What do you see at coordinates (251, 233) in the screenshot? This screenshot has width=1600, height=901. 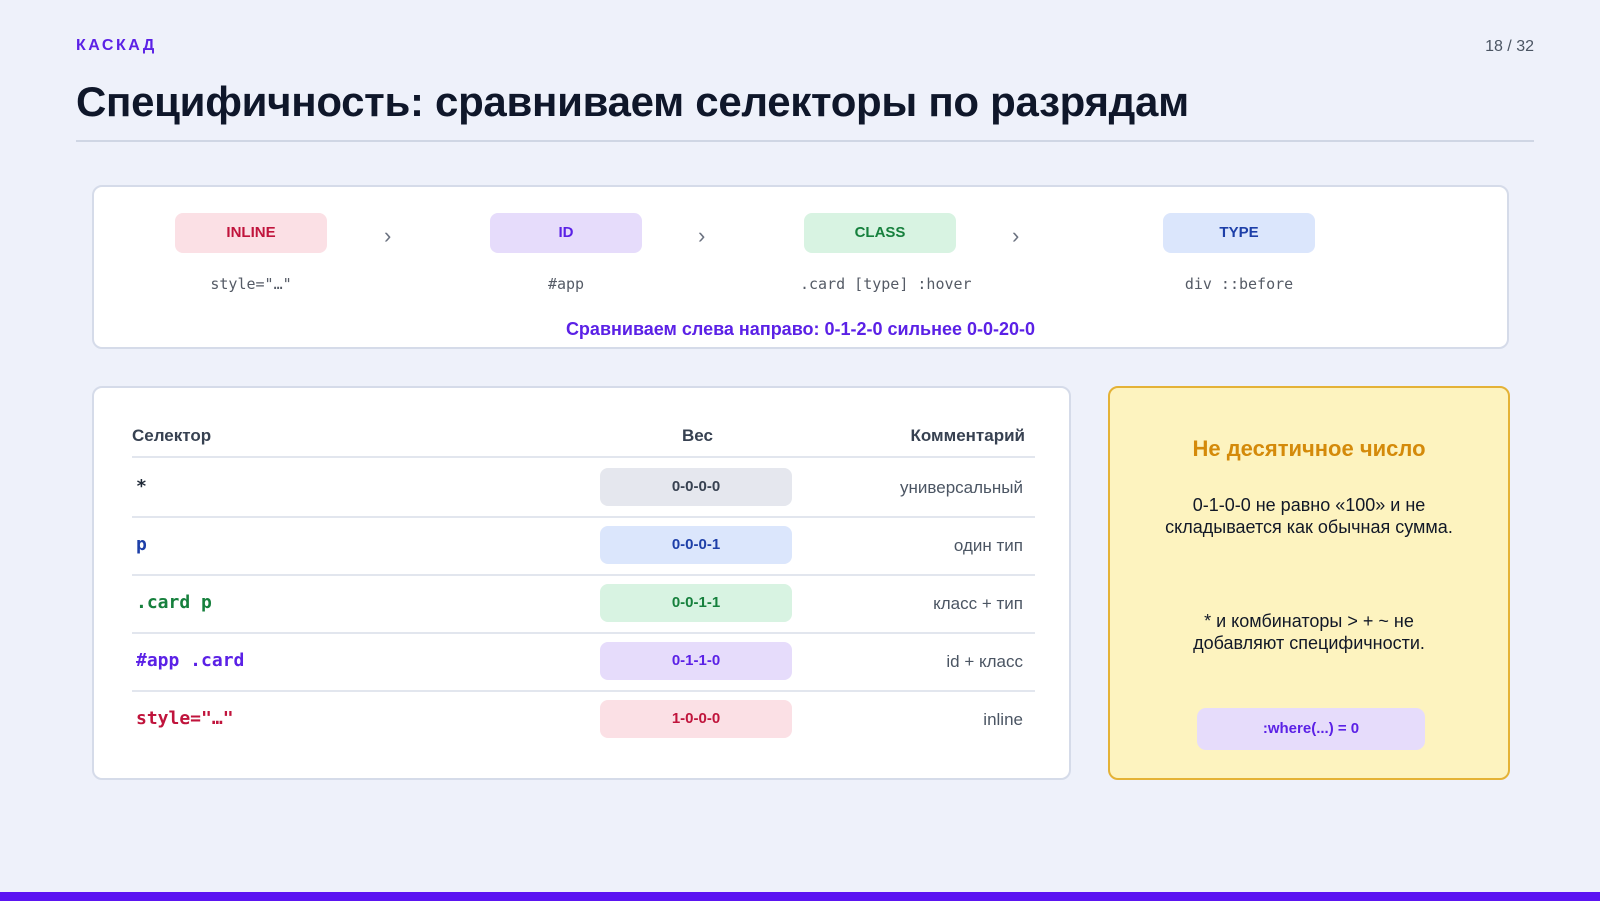 I see `rank-pill-inline: INLINE` at bounding box center [251, 233].